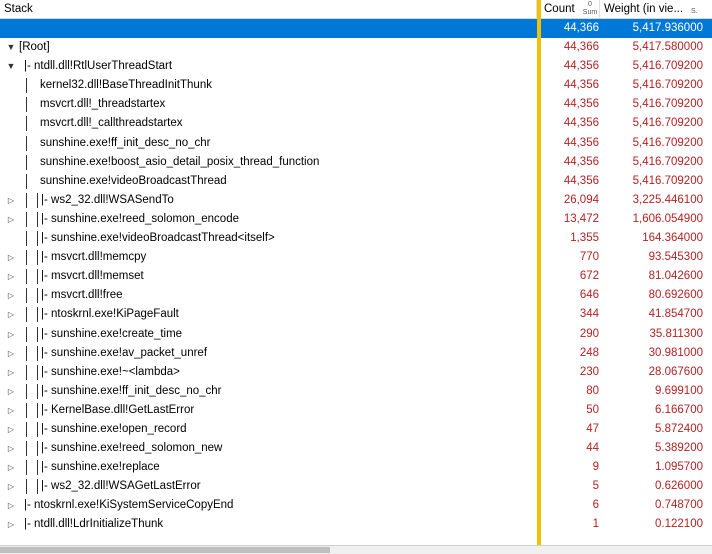 Image resolution: width=712 pixels, height=554 pixels. I want to click on table-row: ▷ |- sunshine.exe!~<lambda> 230 28.067600, so click(356, 372).